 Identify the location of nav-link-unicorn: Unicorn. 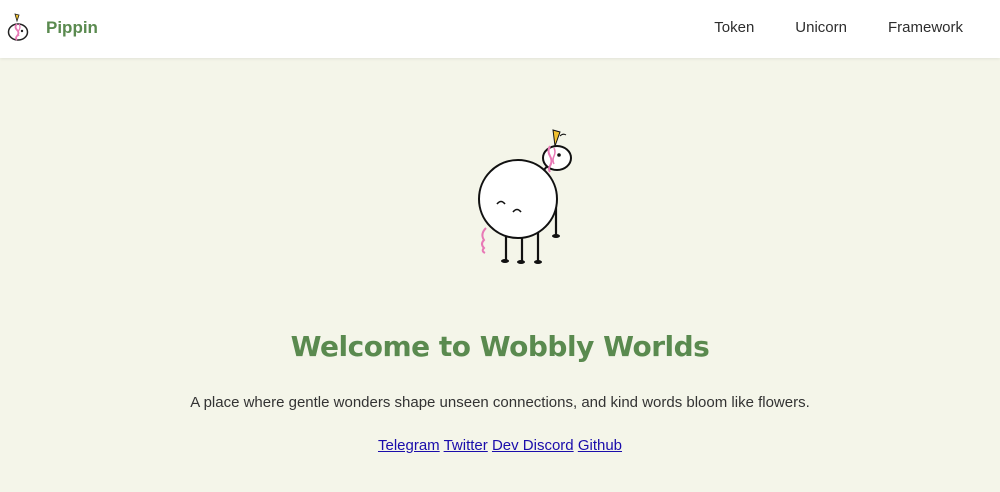
(821, 27).